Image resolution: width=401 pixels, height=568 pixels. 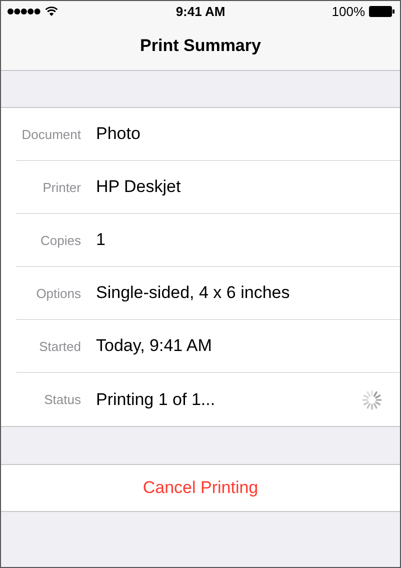 I want to click on activity-spinner-icon, so click(x=372, y=400).